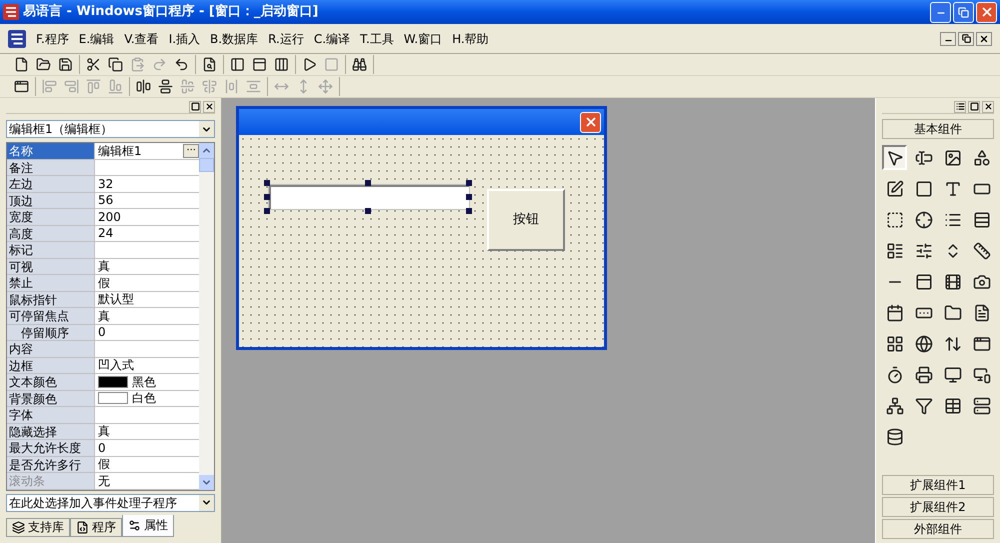  What do you see at coordinates (110, 503) in the screenshot?
I see `event-select: 在此处选择加入事件处理子程序` at bounding box center [110, 503].